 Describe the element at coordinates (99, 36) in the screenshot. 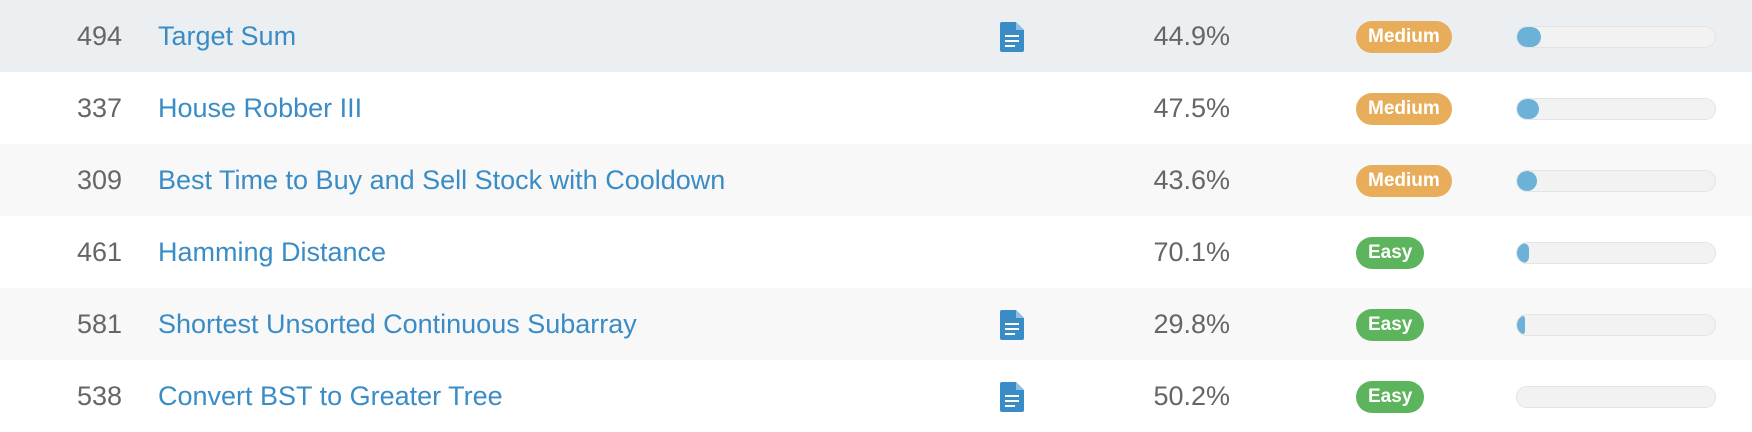

I see `problem-id: 494` at that location.